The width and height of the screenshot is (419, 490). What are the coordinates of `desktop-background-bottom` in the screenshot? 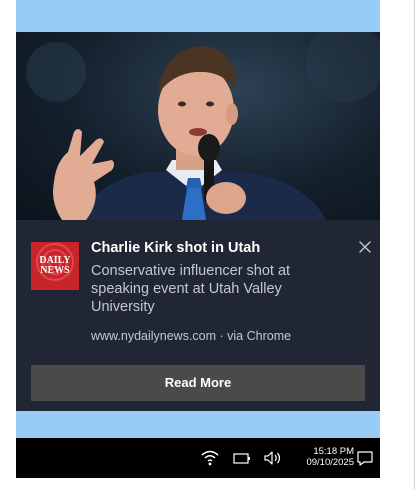 It's located at (198, 424).